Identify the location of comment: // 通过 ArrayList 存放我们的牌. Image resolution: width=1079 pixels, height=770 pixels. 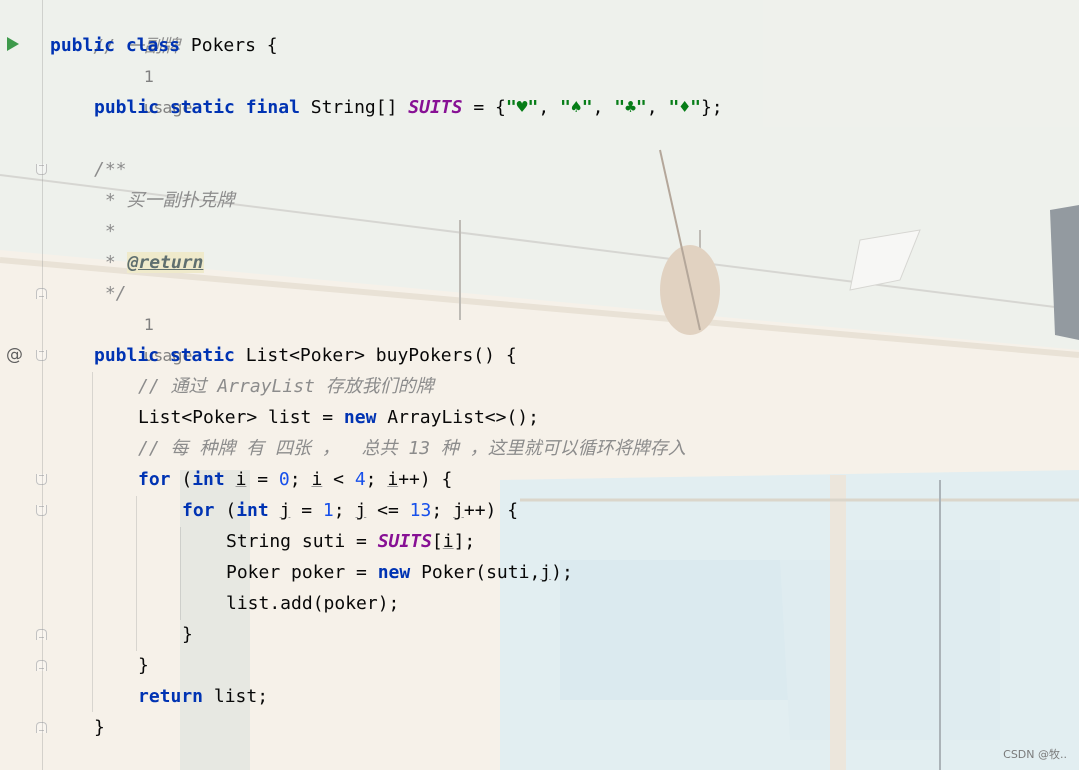
(286, 386).